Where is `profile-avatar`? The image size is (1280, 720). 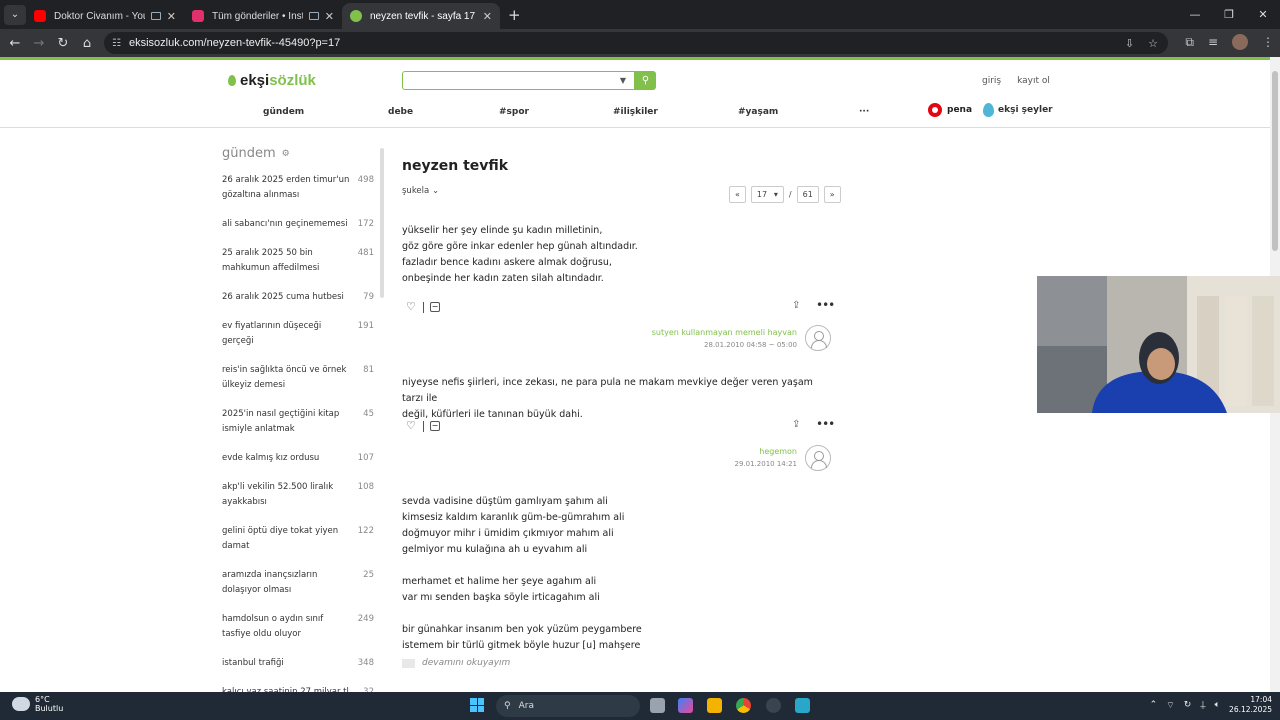 profile-avatar is located at coordinates (1240, 42).